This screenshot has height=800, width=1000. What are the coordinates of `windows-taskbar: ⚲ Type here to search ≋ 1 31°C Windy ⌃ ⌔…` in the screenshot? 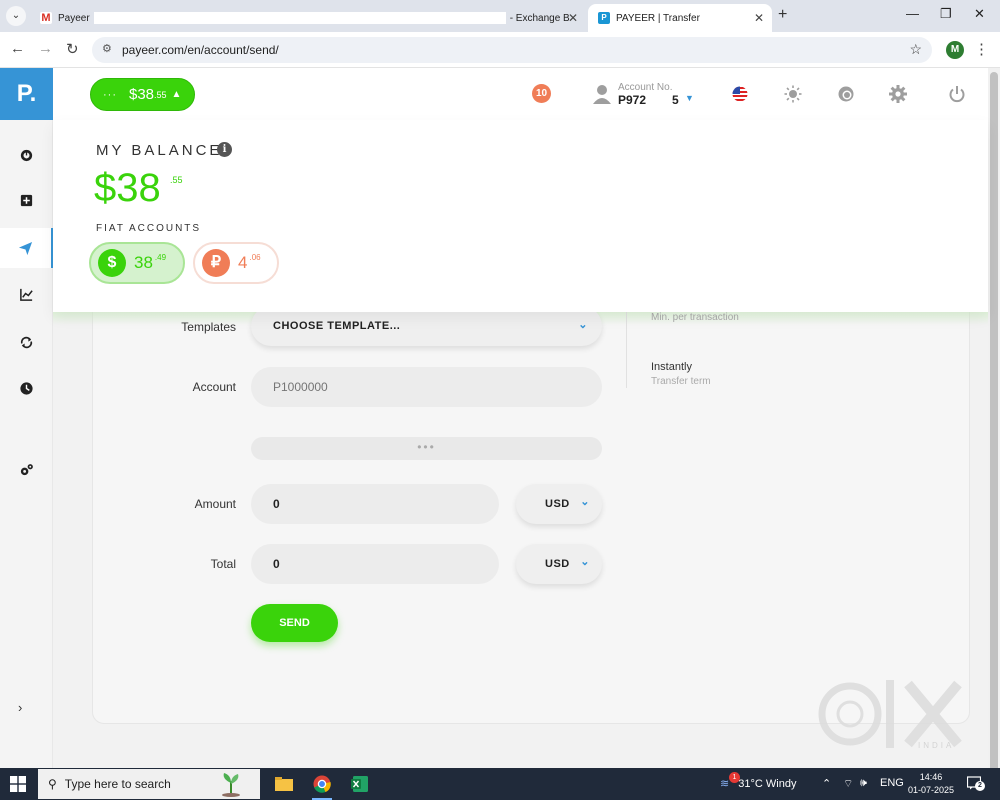 It's located at (500, 784).